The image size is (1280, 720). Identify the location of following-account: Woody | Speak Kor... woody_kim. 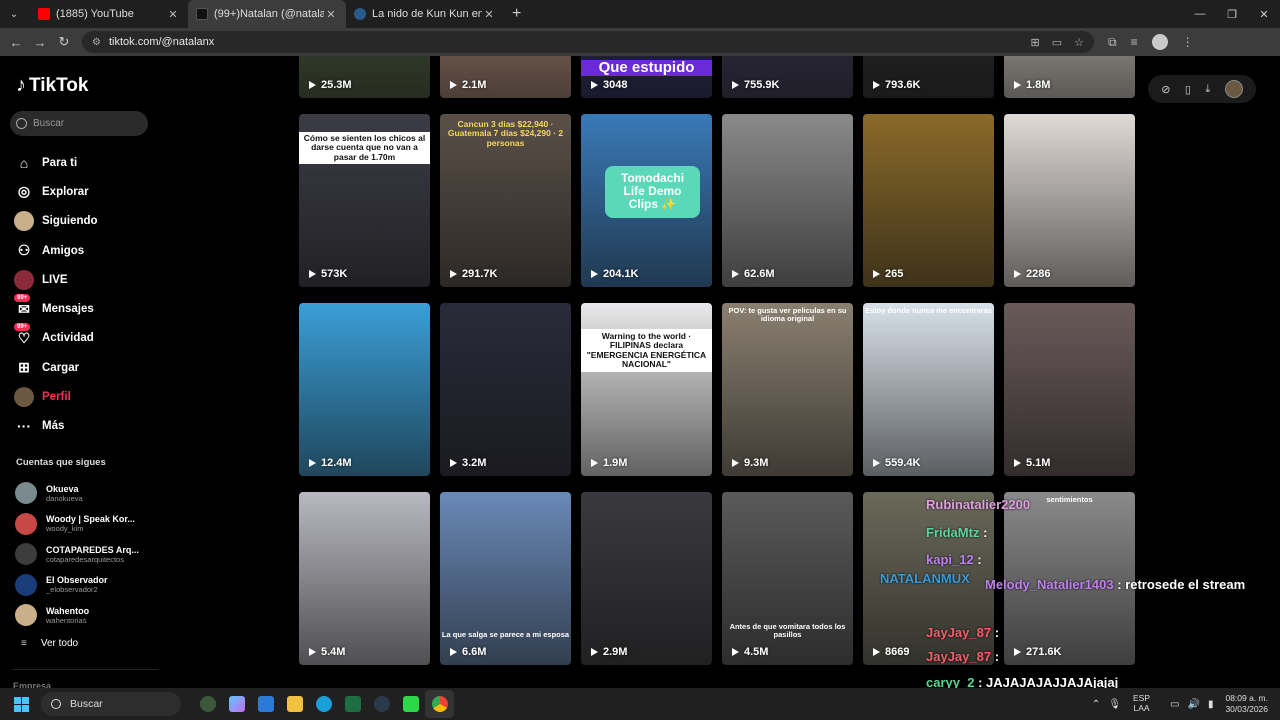
(77, 524).